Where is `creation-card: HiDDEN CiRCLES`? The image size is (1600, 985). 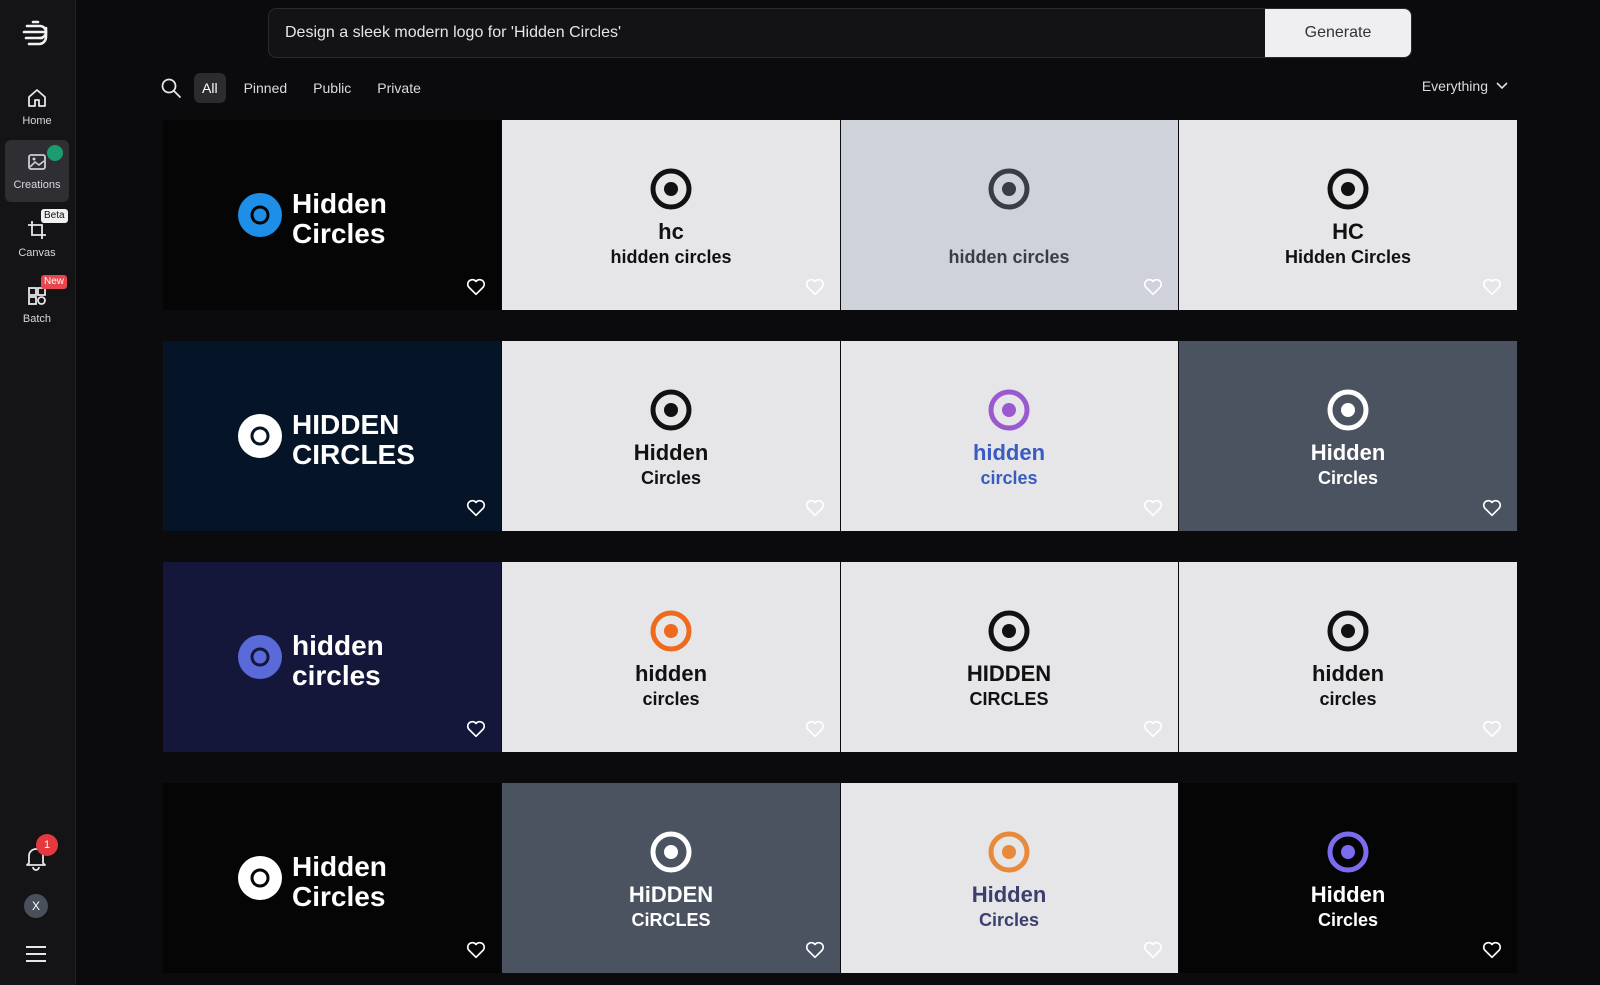
creation-card: HiDDEN CiRCLES is located at coordinates (670, 878).